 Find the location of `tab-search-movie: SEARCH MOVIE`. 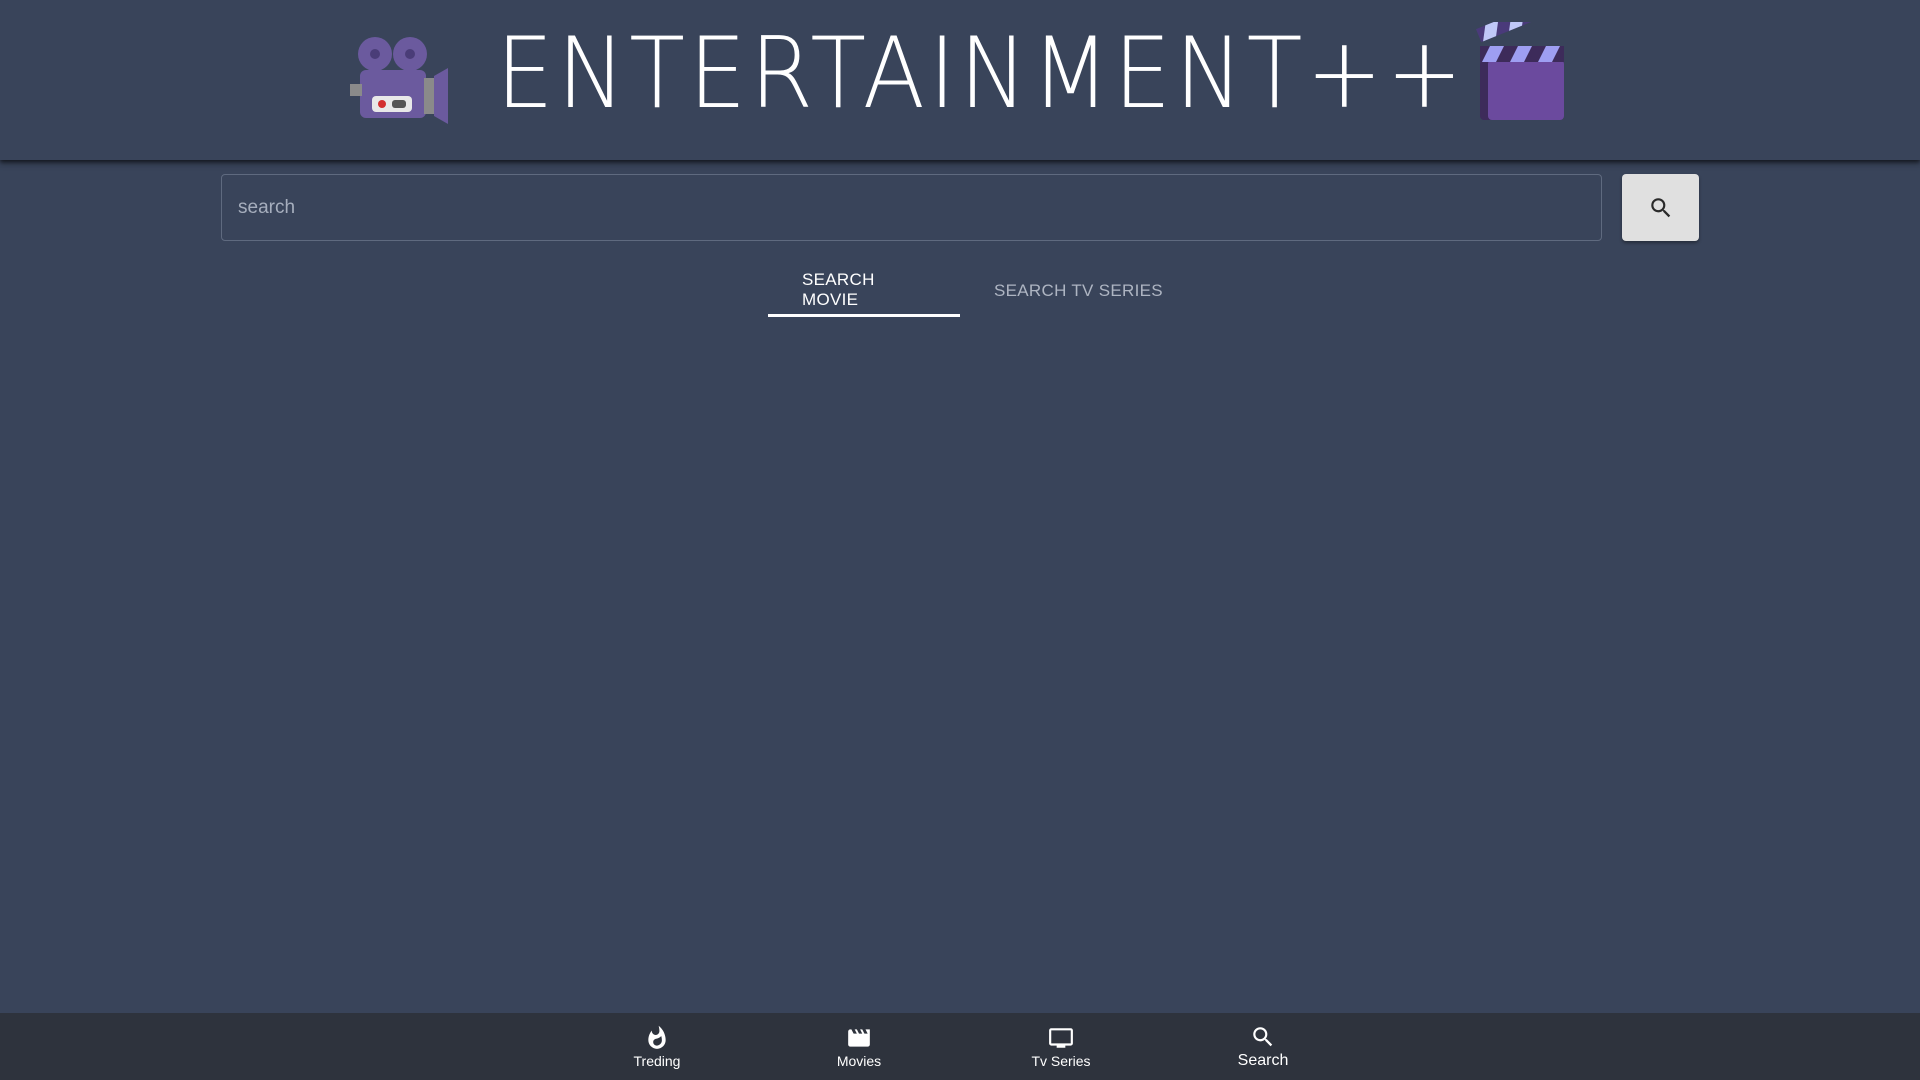

tab-search-movie: SEARCH MOVIE is located at coordinates (864, 291).